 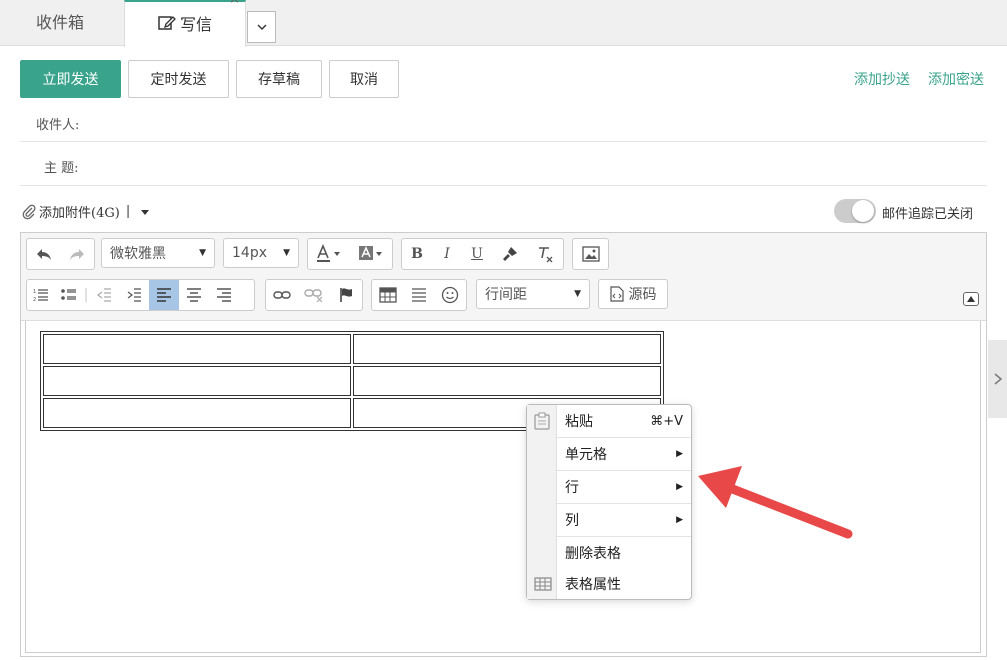 I want to click on insert-table-button, so click(x=387, y=295).